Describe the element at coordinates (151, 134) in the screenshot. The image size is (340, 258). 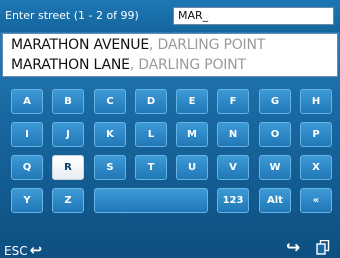
I see `key-l: L` at that location.